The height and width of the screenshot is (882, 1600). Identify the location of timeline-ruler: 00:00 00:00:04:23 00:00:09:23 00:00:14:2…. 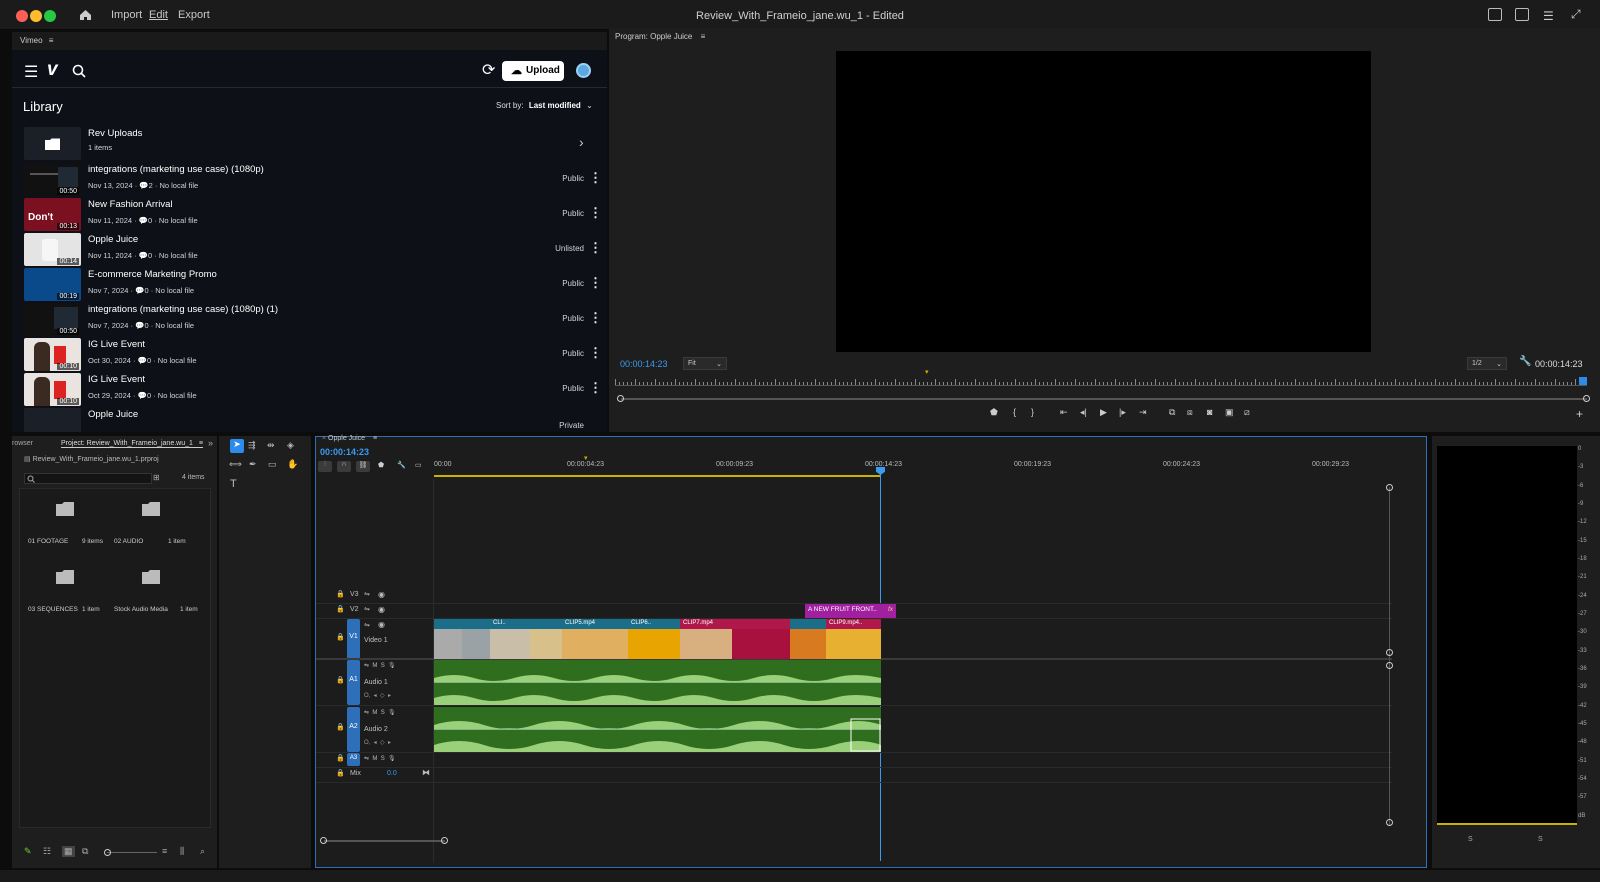
(913, 466).